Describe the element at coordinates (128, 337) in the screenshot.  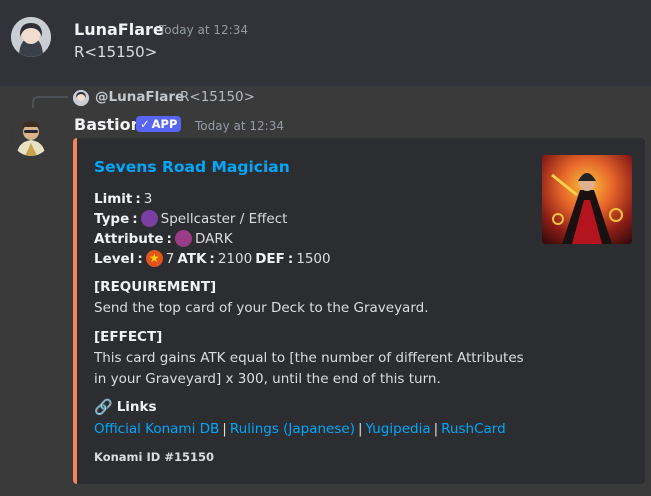
I see `effect-heading: [EFFECT]` at that location.